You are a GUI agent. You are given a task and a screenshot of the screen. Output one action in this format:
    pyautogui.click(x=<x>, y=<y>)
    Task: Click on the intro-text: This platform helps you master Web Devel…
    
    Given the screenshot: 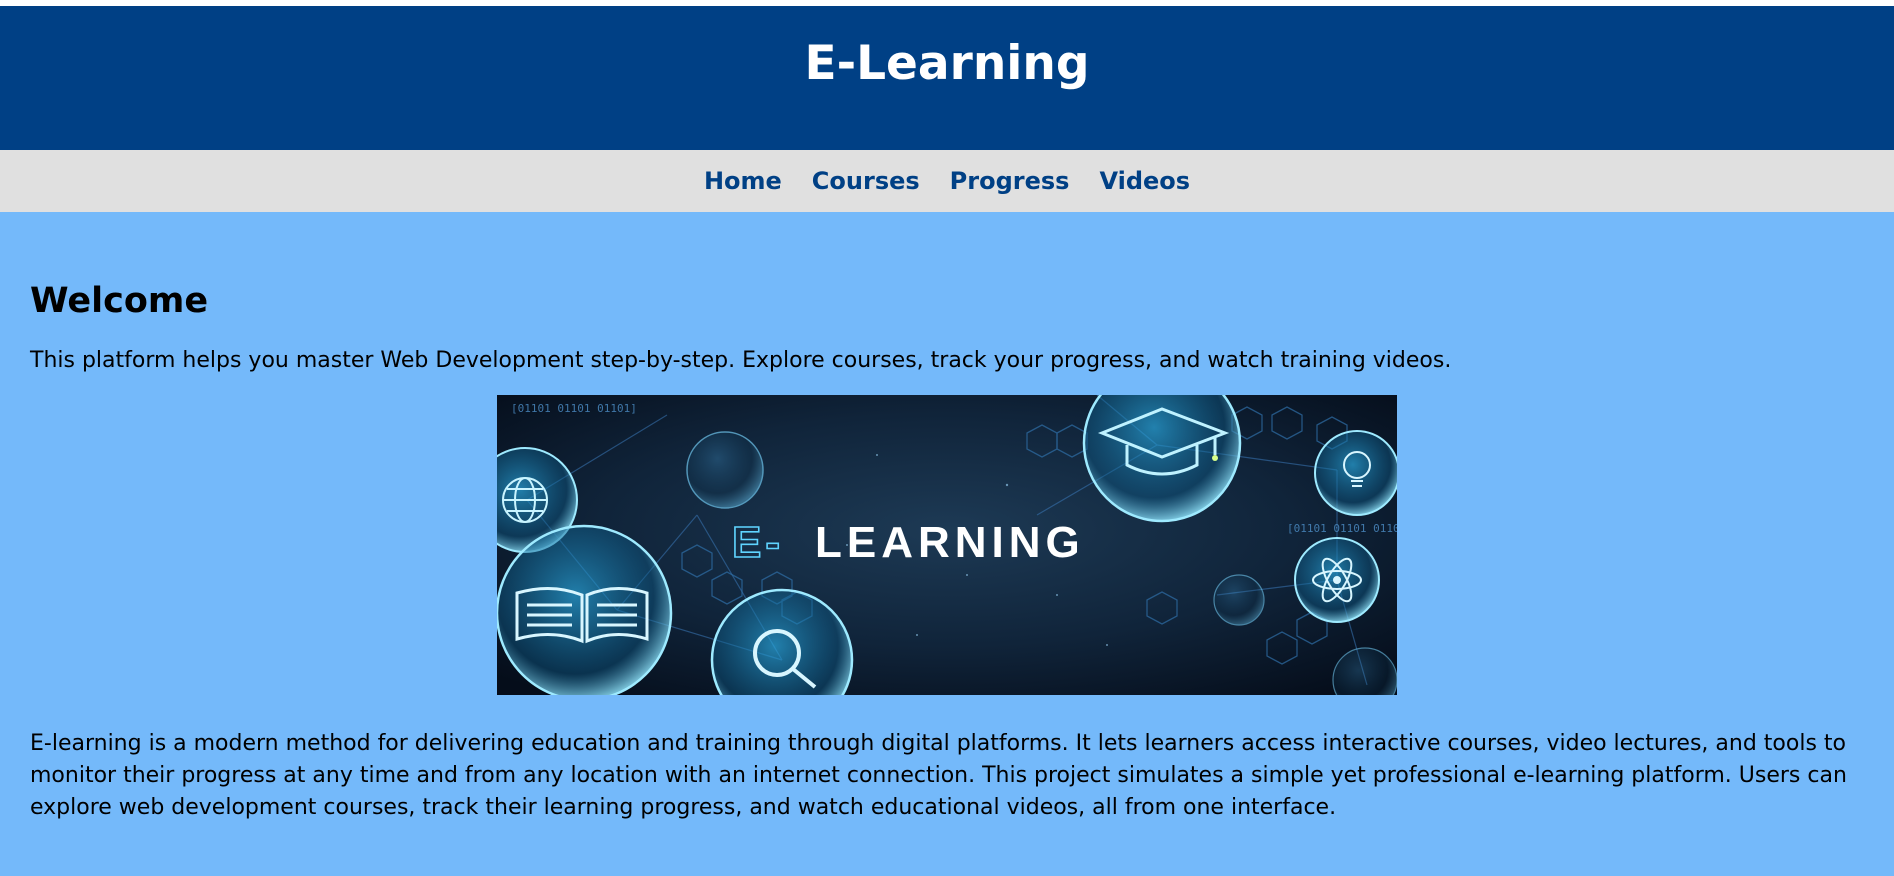 What is the action you would take?
    pyautogui.click(x=741, y=360)
    